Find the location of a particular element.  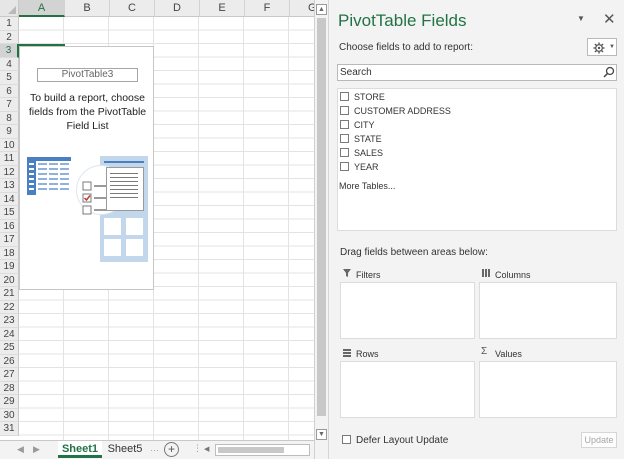

row-header-5: 5 is located at coordinates (9, 78).